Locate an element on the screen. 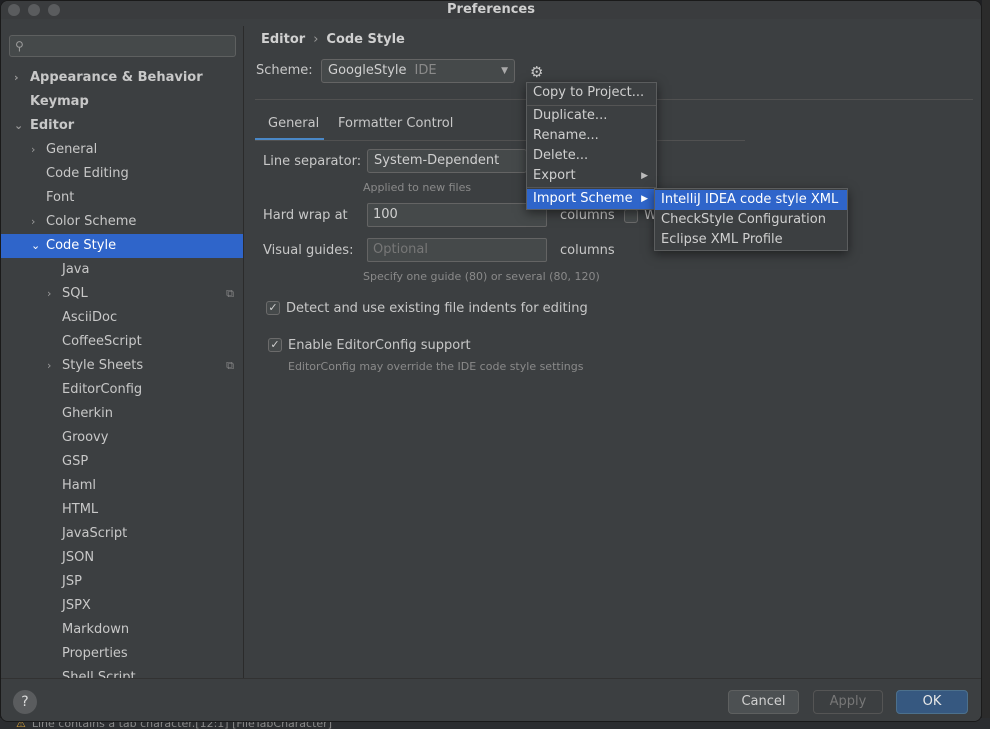 The width and height of the screenshot is (990, 729). tree-item-editorconfig: EditorConfig is located at coordinates (122, 390).